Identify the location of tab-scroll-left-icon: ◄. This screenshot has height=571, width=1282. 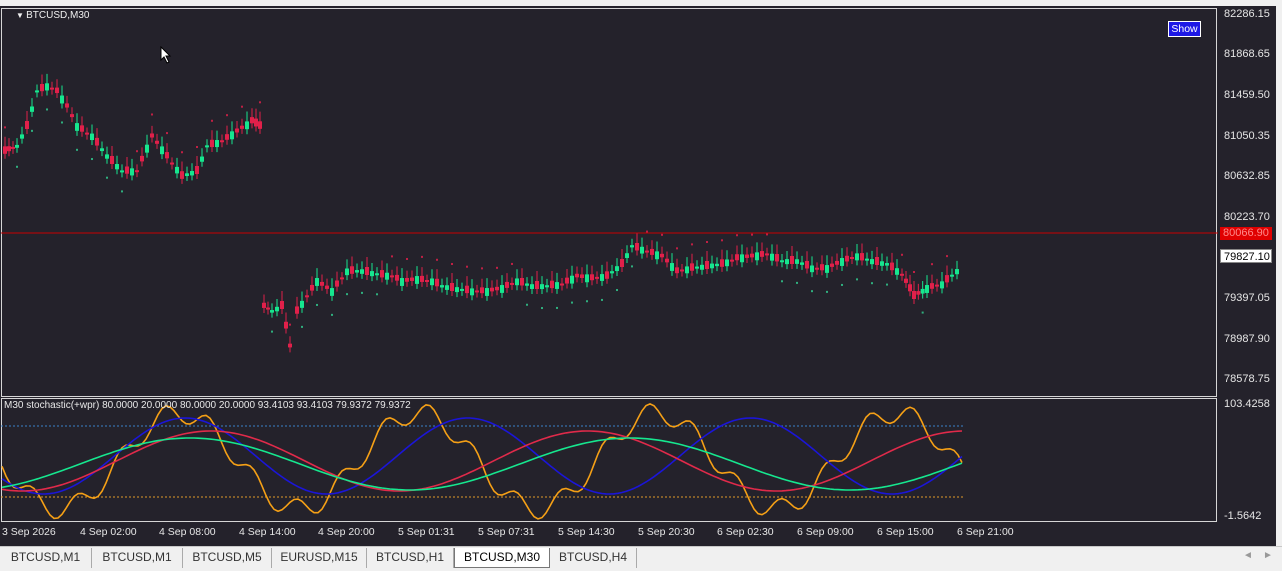
(1248, 555).